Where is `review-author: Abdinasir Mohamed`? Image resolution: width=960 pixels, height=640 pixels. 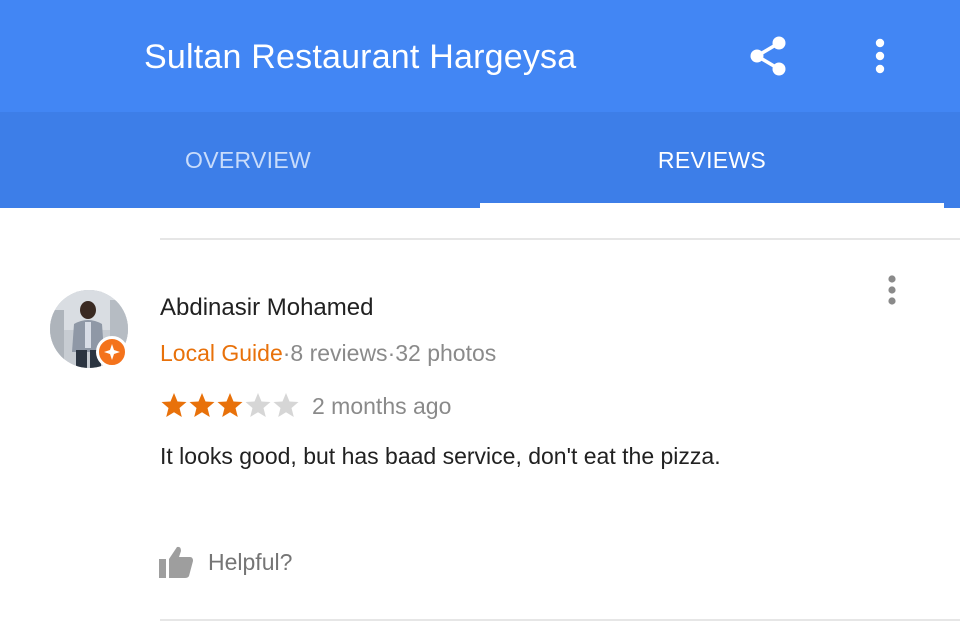 review-author: Abdinasir Mohamed is located at coordinates (266, 308).